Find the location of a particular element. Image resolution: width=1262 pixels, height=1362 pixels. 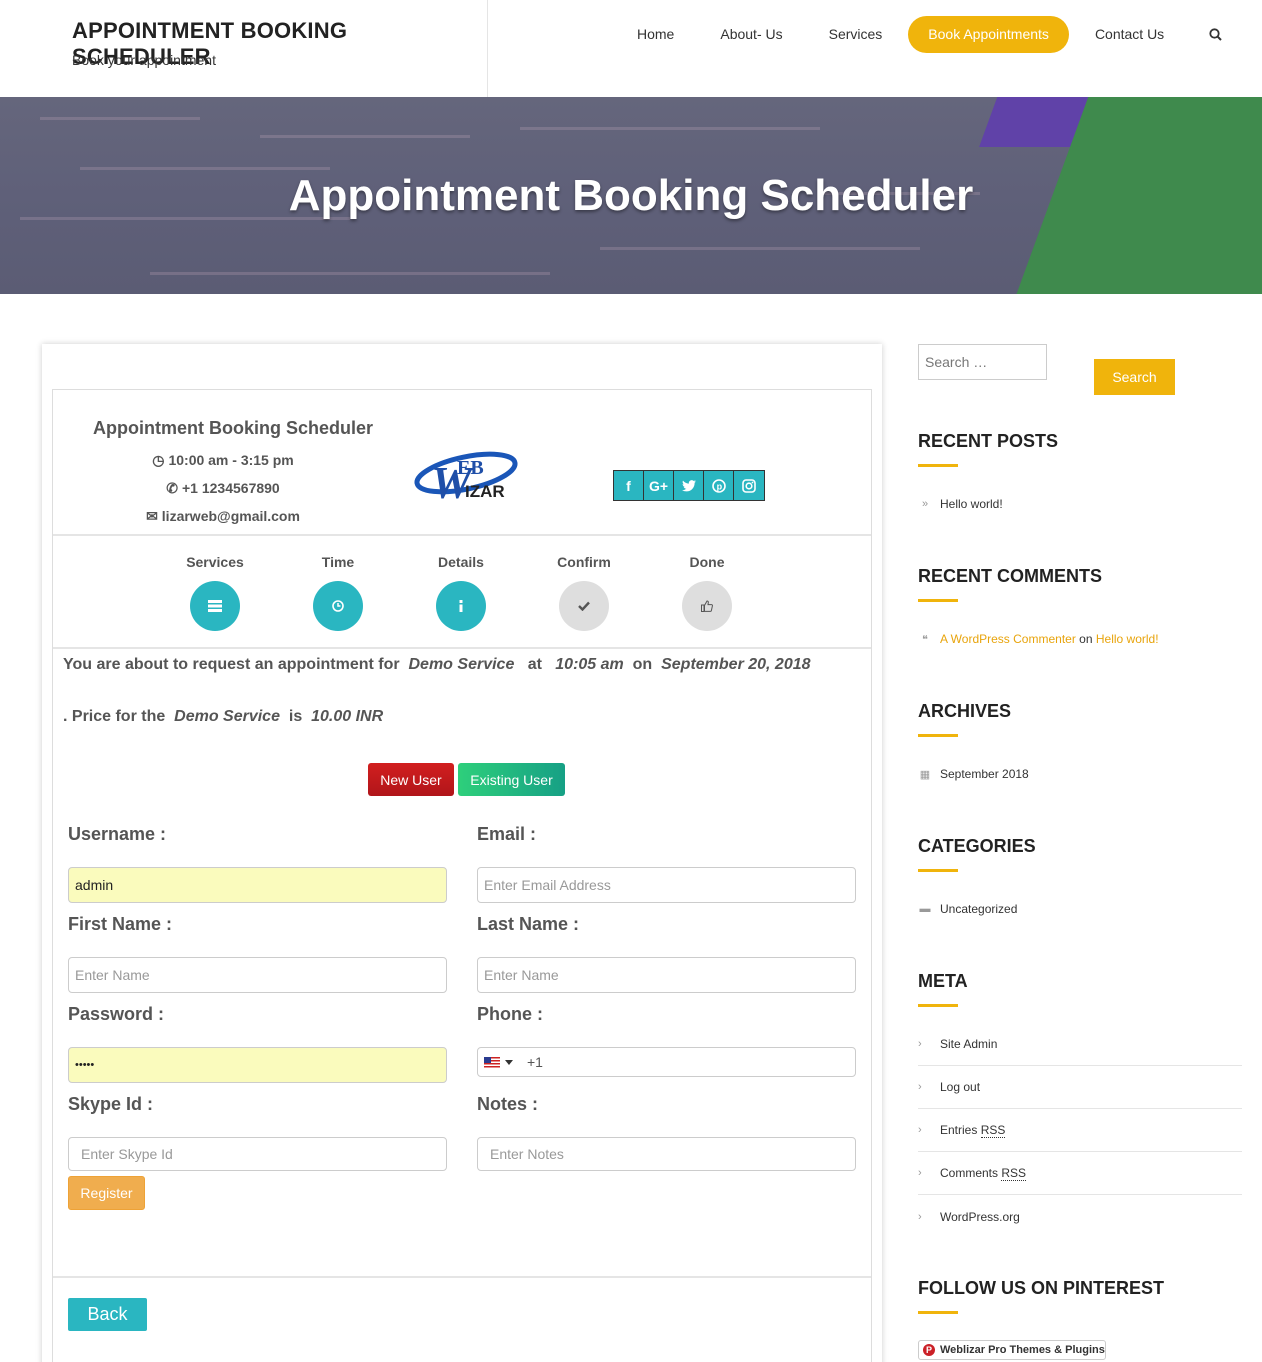

category-item: ▬ Uncategorized is located at coordinates (968, 909).